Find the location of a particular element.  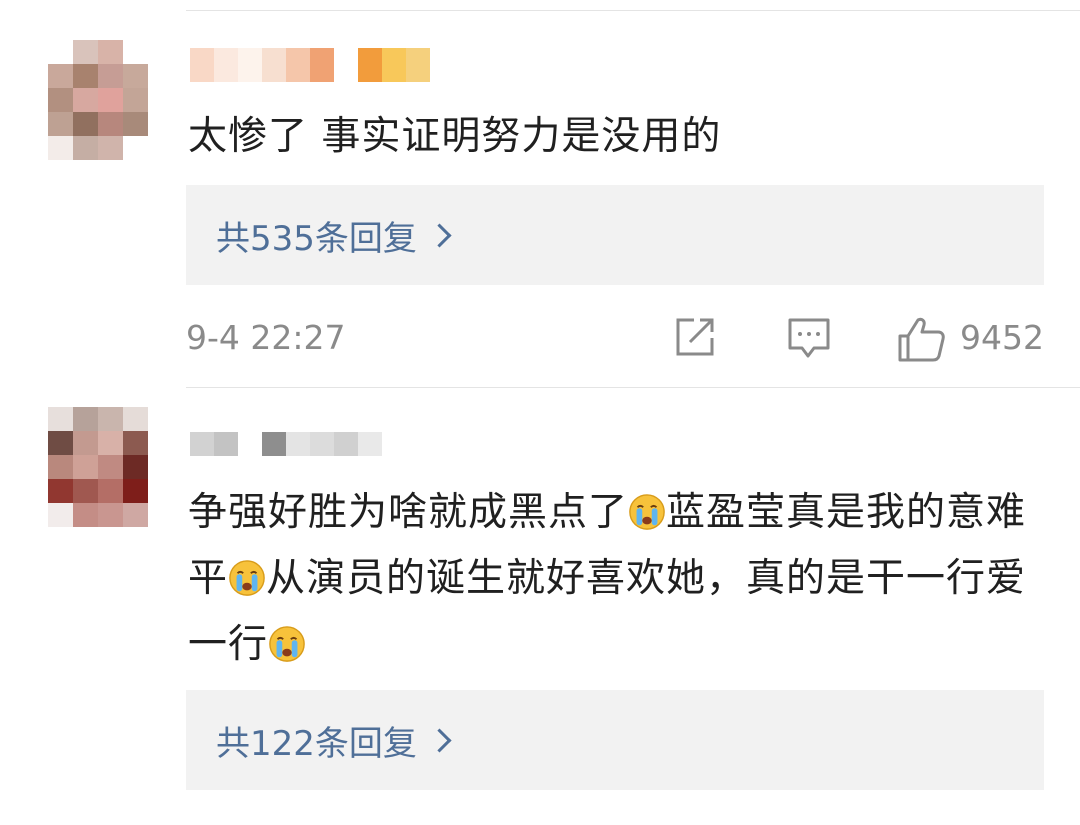

like-count: 9452 is located at coordinates (1002, 337).